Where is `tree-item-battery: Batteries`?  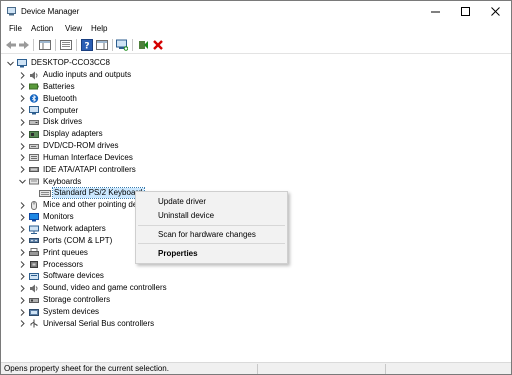
tree-item-battery: Batteries is located at coordinates (47, 87).